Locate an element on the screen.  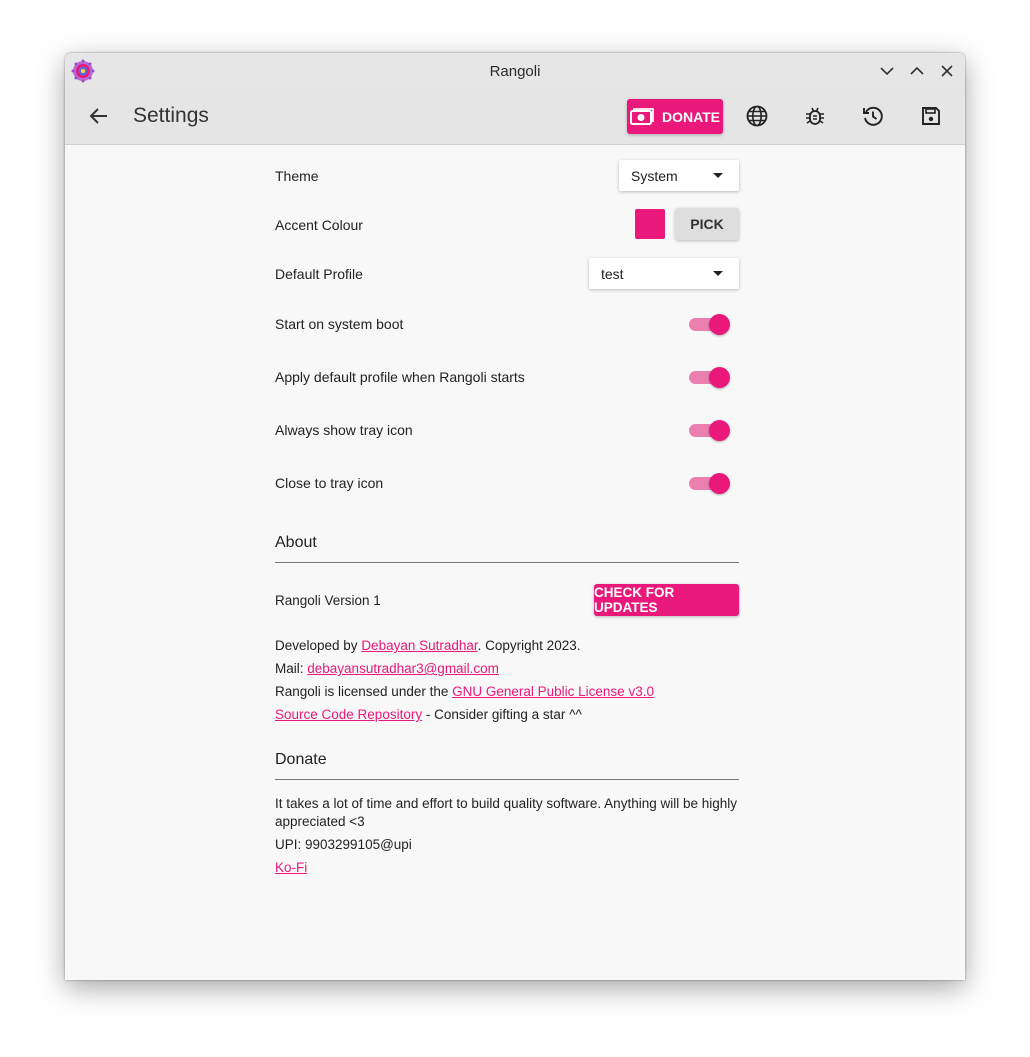
profile-select: test is located at coordinates (664, 273).